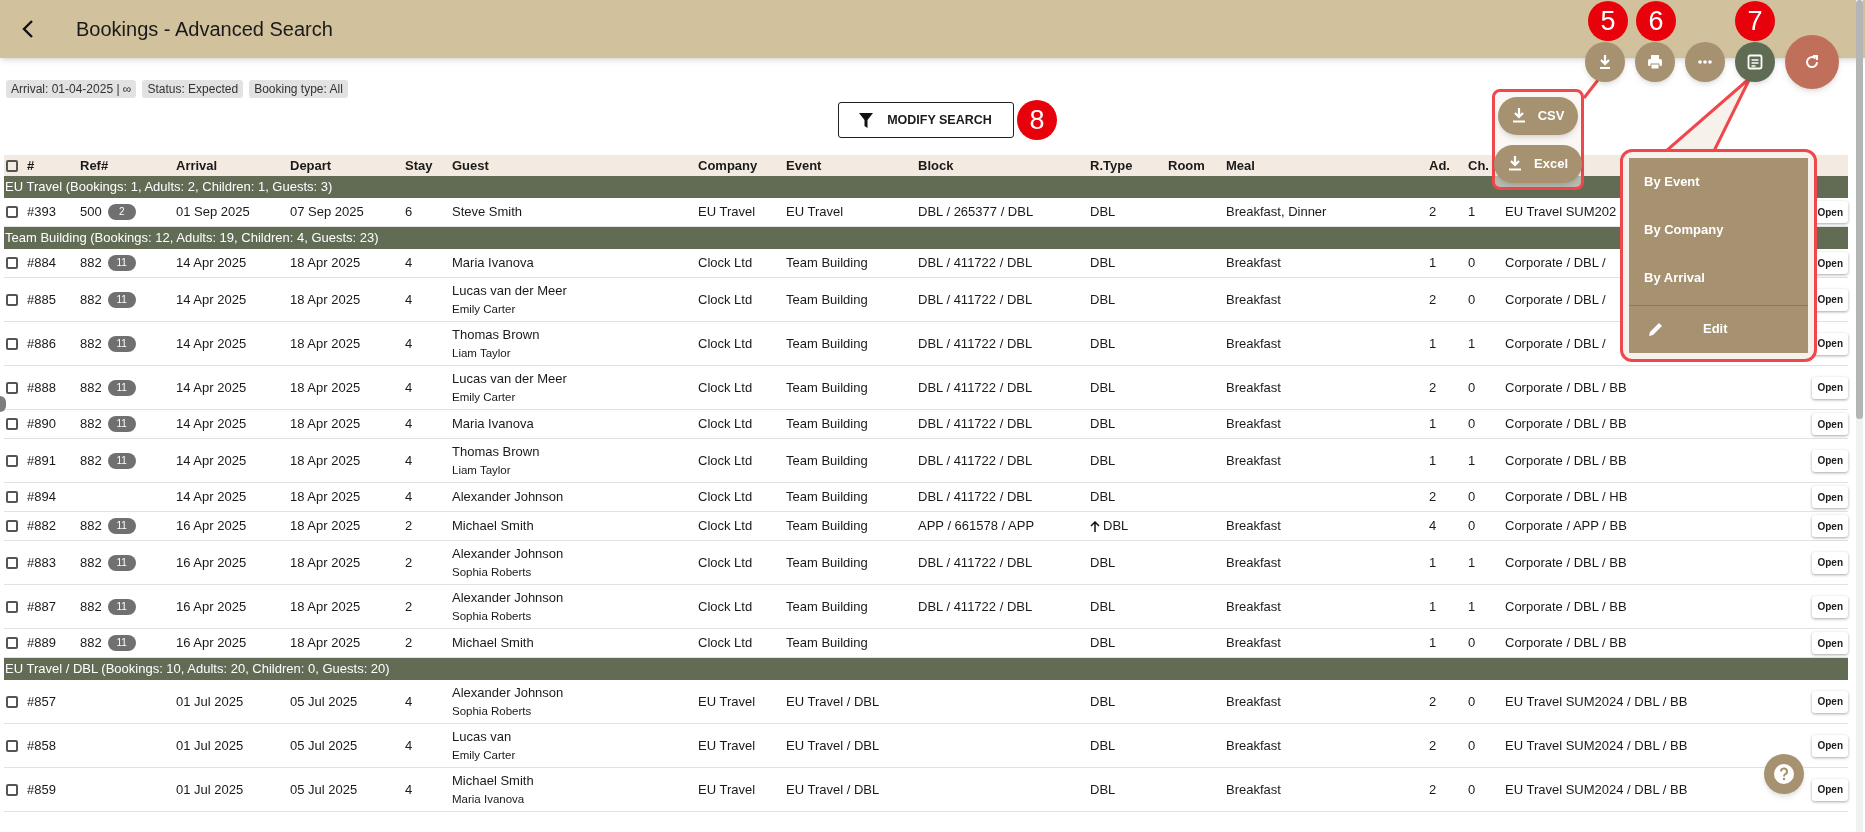  I want to click on scrollbar, so click(1859, 416).